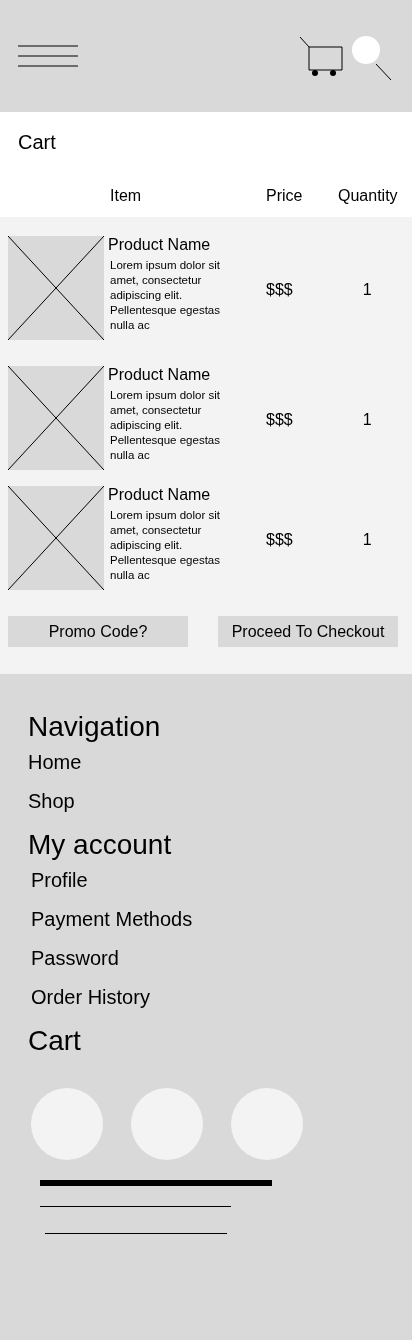  What do you see at coordinates (48, 56) in the screenshot?
I see `menu-icon` at bounding box center [48, 56].